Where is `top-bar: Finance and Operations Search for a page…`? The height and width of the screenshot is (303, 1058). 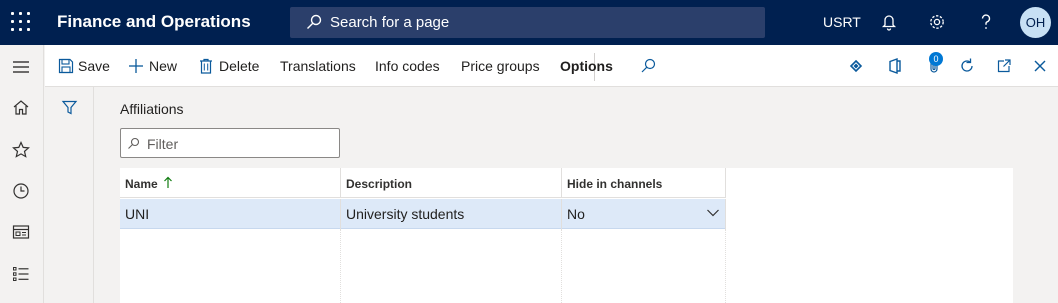
top-bar: Finance and Operations Search for a page… is located at coordinates (529, 22).